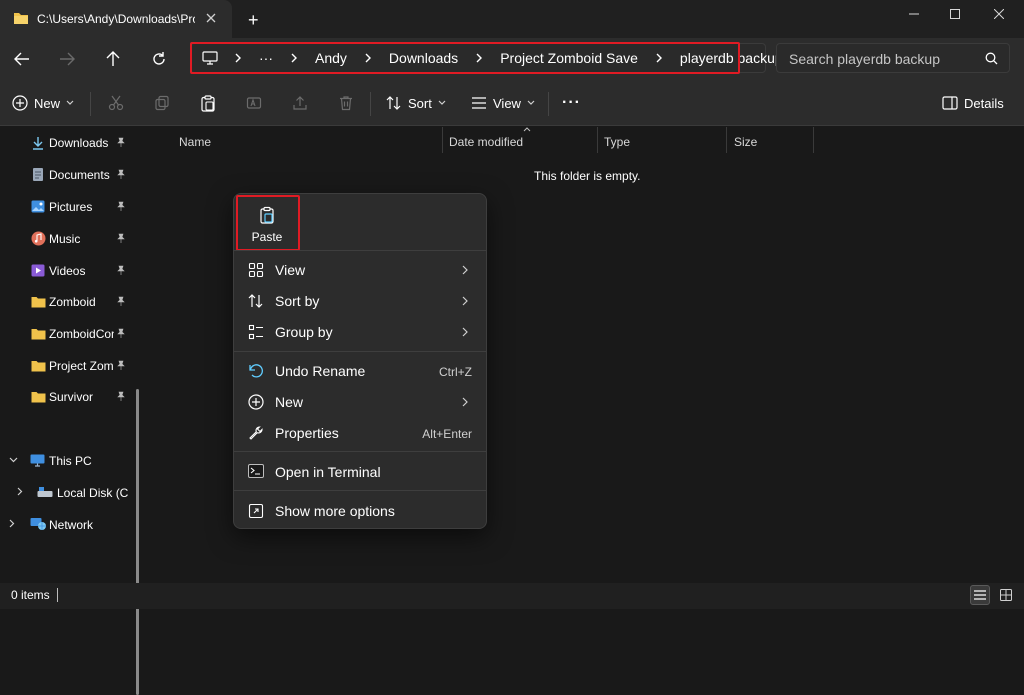 This screenshot has width=1024, height=695. What do you see at coordinates (745, 142) in the screenshot?
I see `column-header-size: Size` at bounding box center [745, 142].